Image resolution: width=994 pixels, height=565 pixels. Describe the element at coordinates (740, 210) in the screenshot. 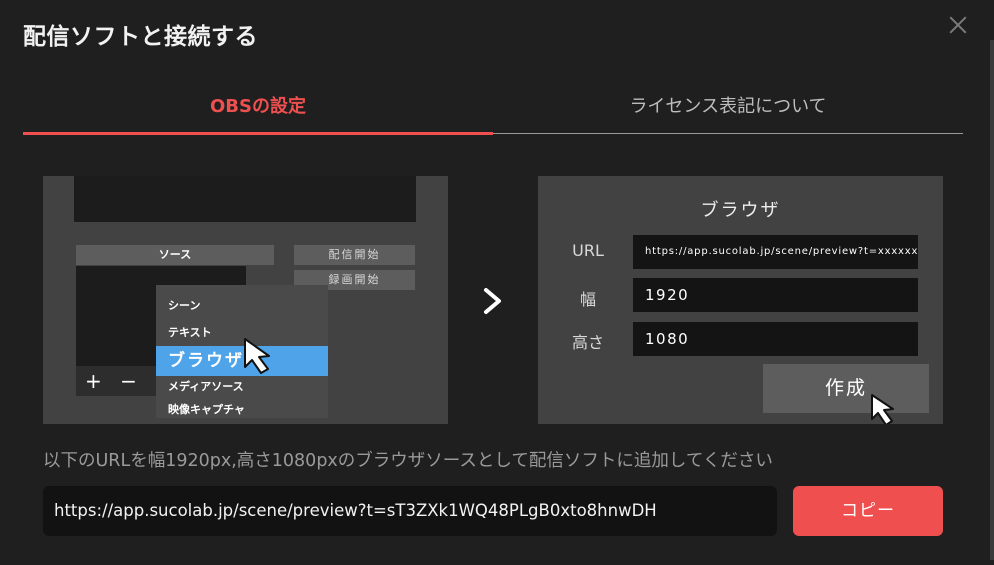

I see `browser-source-title: ブラウザ` at that location.